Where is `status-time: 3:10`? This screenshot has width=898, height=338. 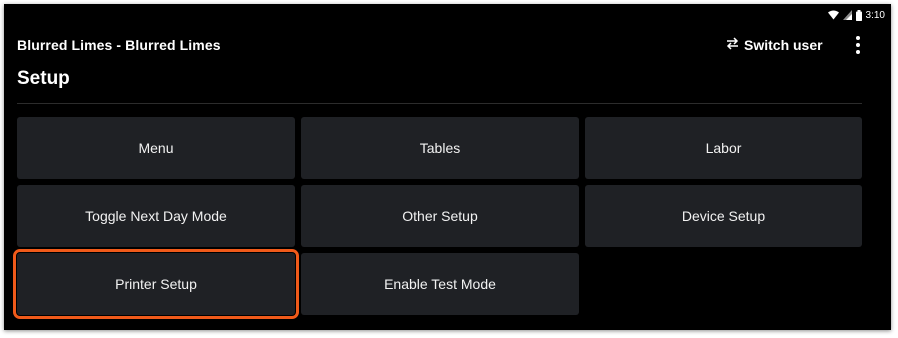
status-time: 3:10 is located at coordinates (875, 15).